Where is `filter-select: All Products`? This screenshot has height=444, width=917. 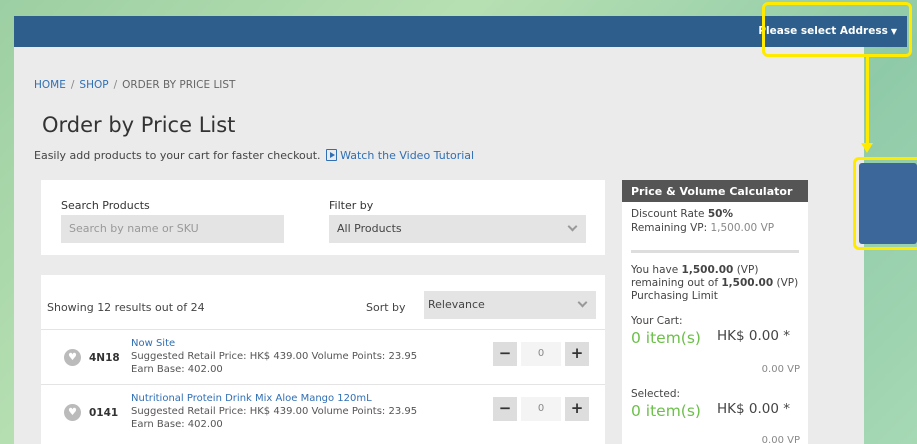
filter-select: All Products is located at coordinates (457, 229).